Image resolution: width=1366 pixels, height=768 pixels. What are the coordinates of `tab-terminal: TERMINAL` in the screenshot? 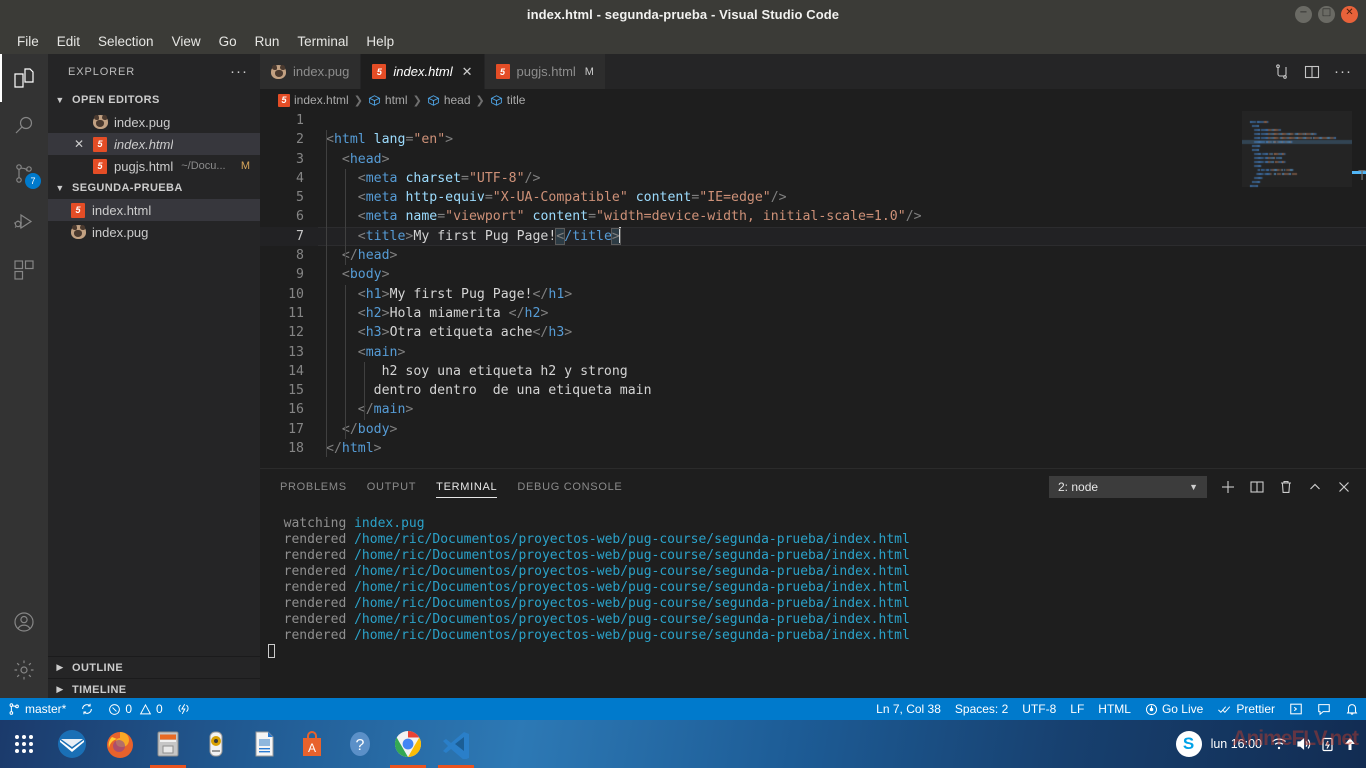 It's located at (467, 486).